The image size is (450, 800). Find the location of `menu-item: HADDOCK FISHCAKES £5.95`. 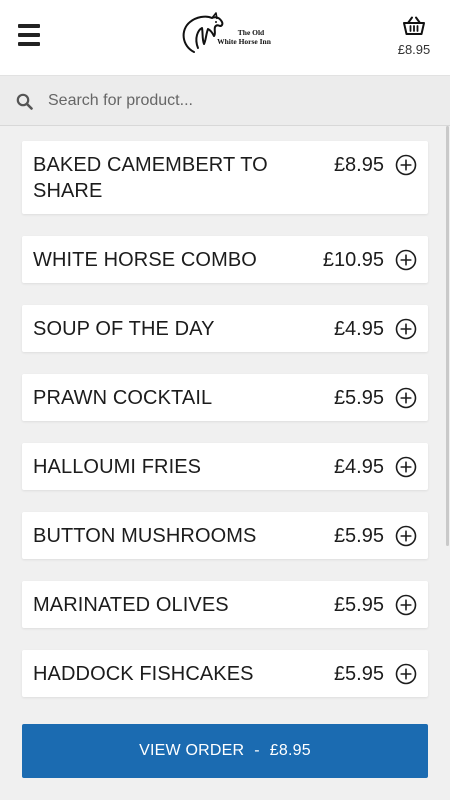

menu-item: HADDOCK FISHCAKES £5.95 is located at coordinates (225, 673).